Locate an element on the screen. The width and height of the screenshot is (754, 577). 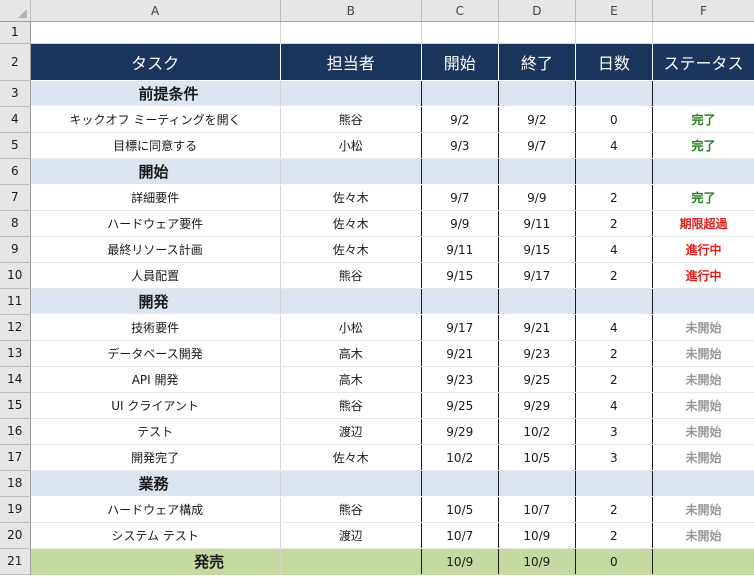
cell-task: API 開発 is located at coordinates (155, 379).